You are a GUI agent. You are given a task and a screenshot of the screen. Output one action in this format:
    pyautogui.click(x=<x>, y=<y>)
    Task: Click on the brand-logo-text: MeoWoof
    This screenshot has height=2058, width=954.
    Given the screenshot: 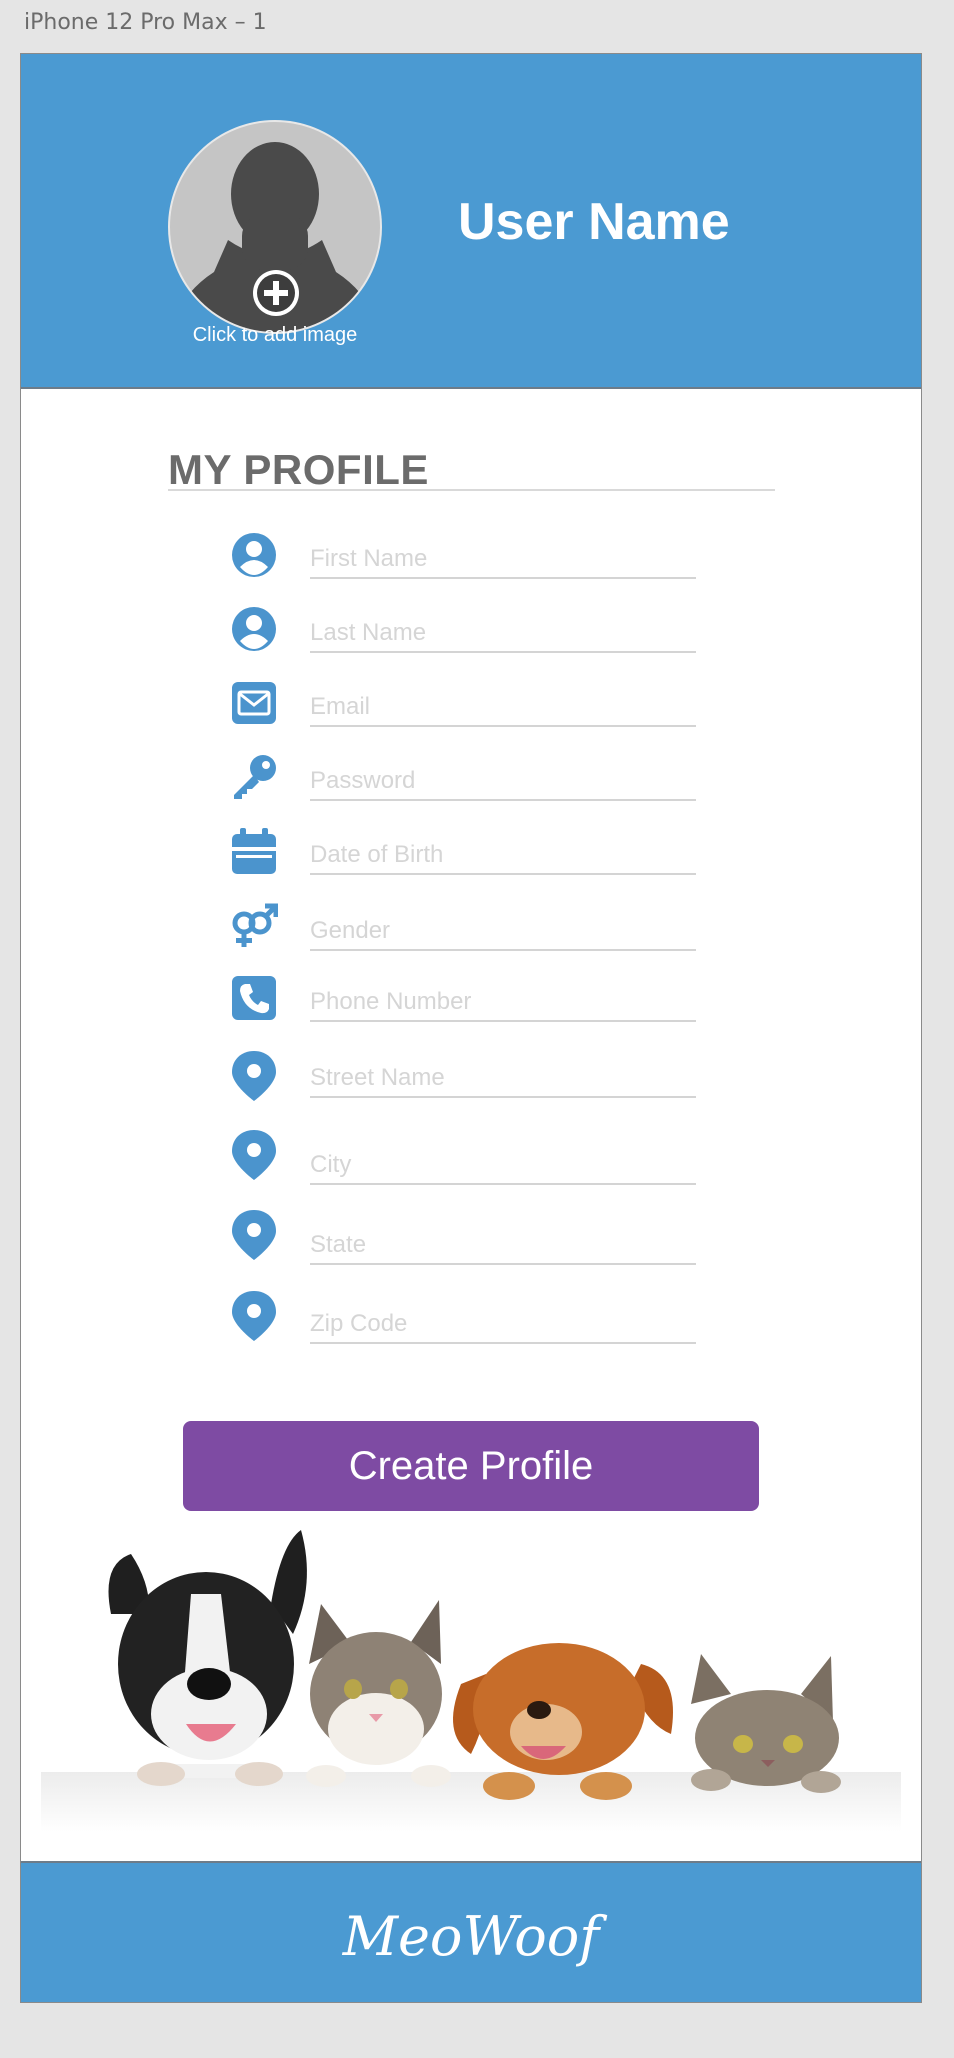 What is the action you would take?
    pyautogui.click(x=471, y=1936)
    